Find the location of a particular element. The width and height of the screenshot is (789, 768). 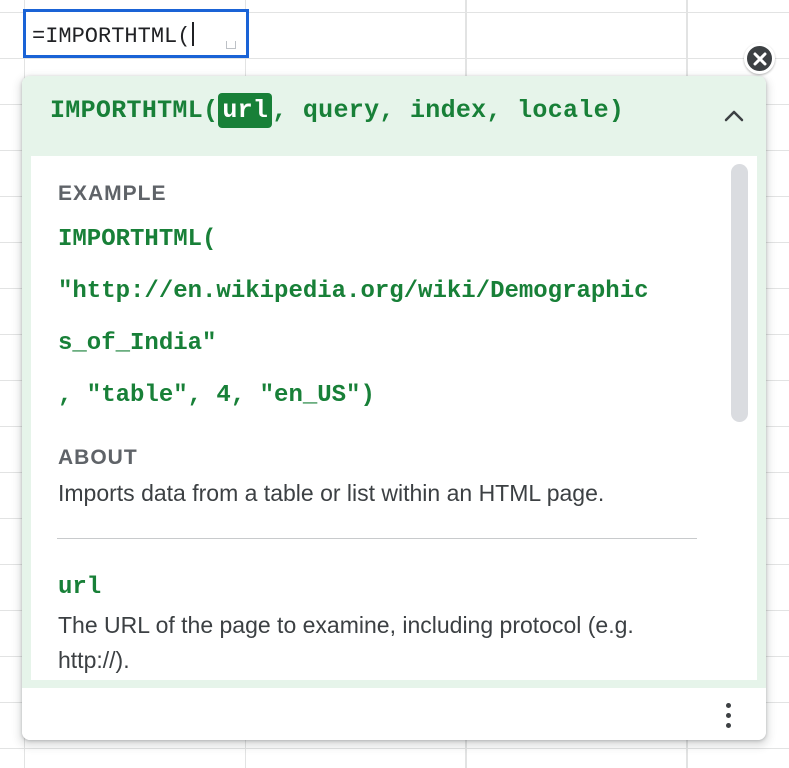

more-options-button is located at coordinates (728, 715).